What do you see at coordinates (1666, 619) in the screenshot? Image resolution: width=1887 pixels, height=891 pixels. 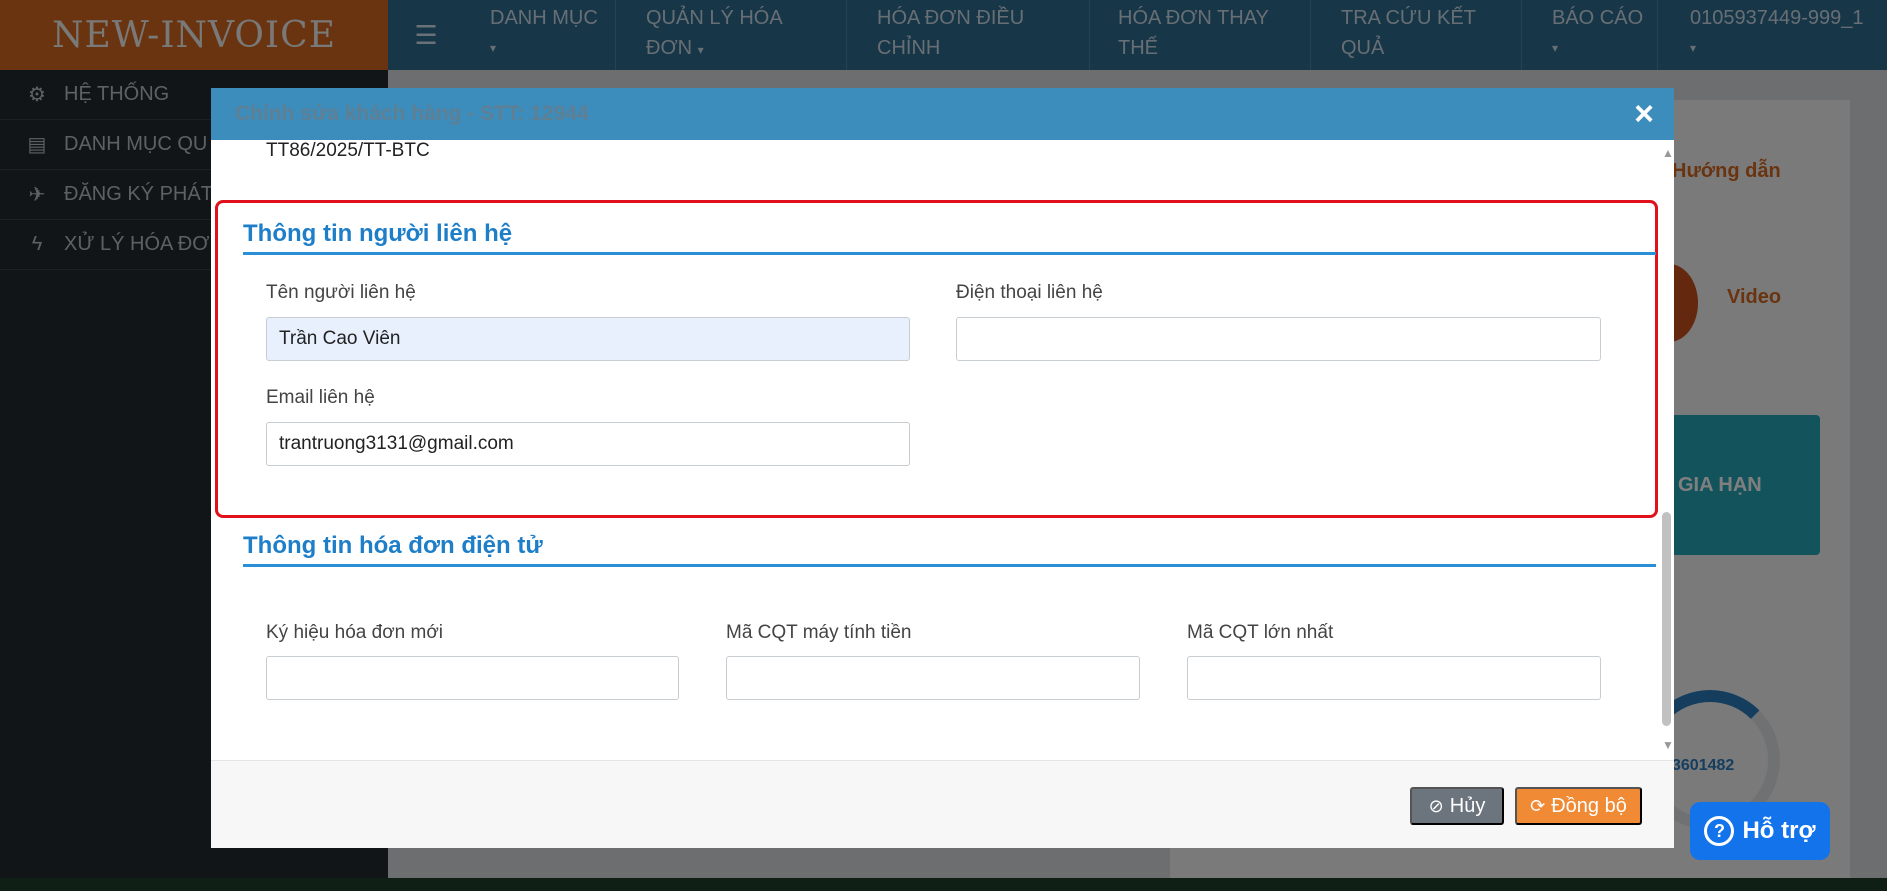 I see `scroll-thumb` at bounding box center [1666, 619].